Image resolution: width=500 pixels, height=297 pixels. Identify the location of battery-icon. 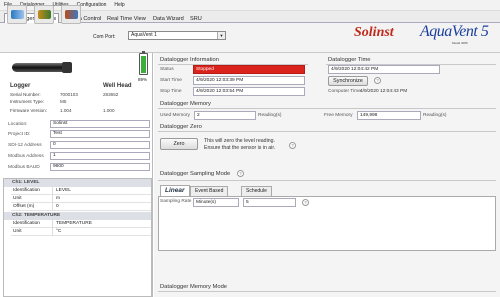
(143, 63).